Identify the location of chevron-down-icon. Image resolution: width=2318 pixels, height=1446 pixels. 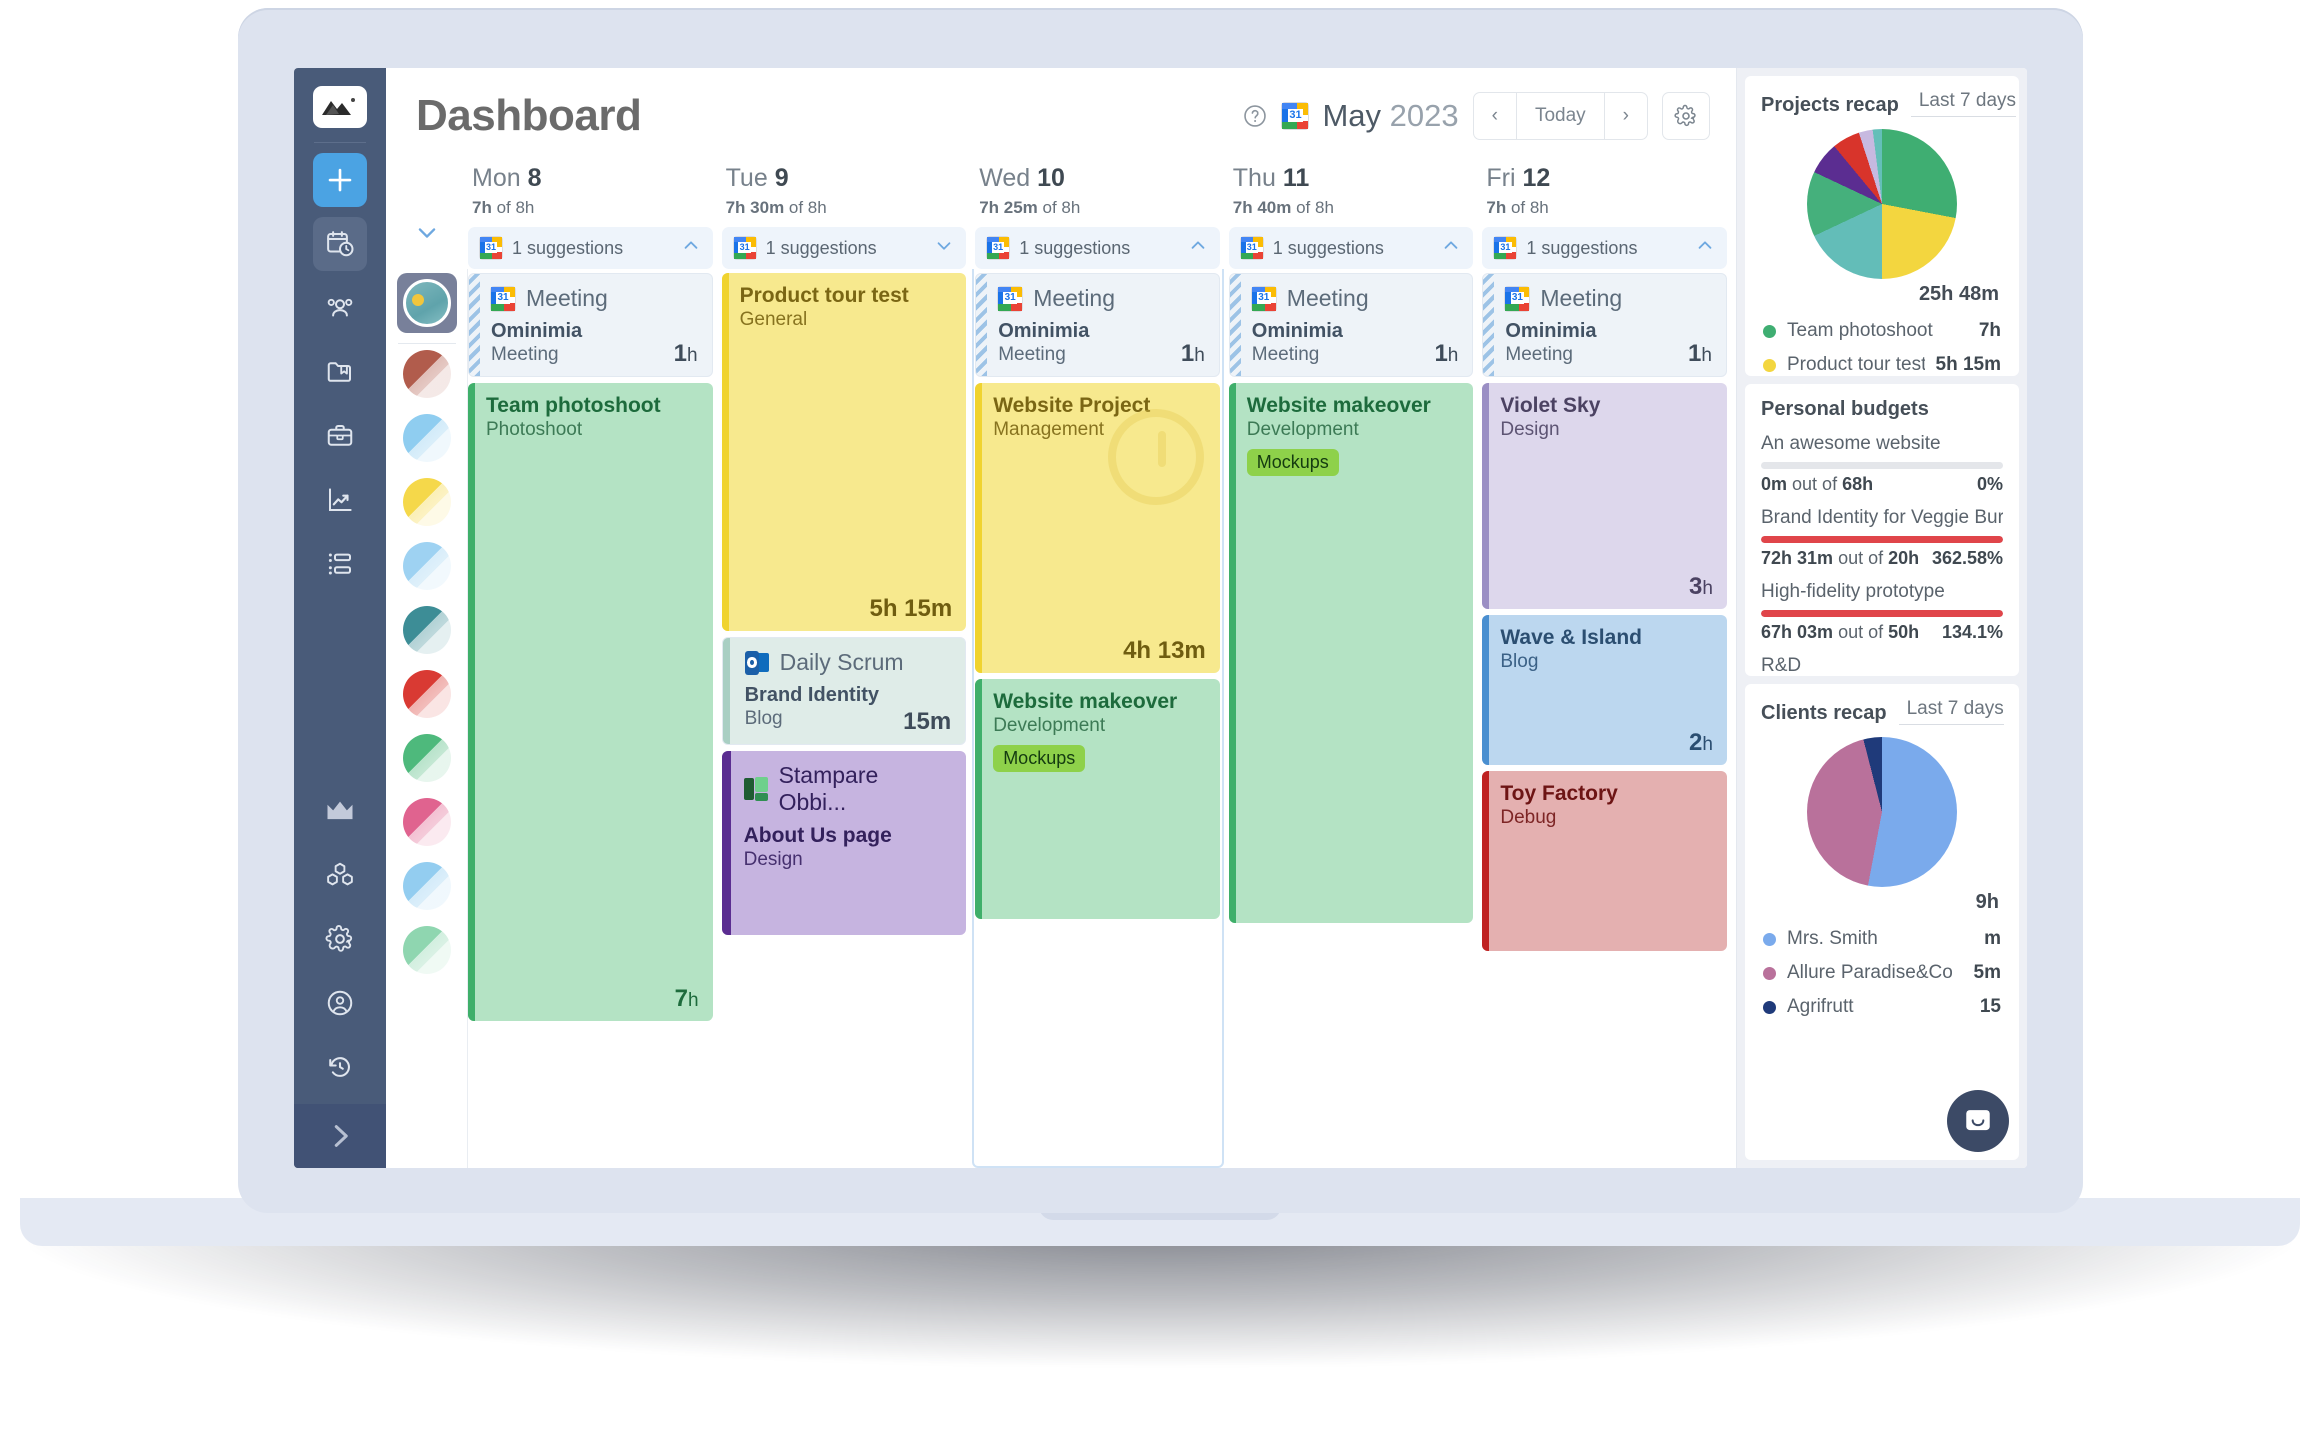
(427, 233).